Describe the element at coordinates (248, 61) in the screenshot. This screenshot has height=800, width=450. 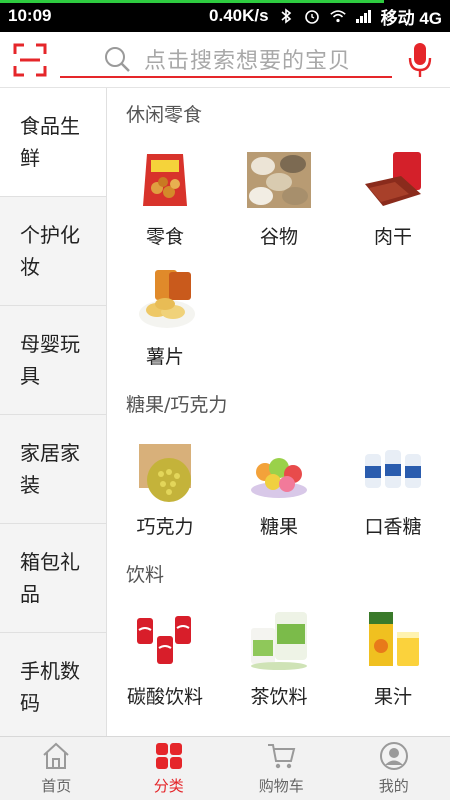
I see `search-placeholder: 点击搜索想要的宝贝` at that location.